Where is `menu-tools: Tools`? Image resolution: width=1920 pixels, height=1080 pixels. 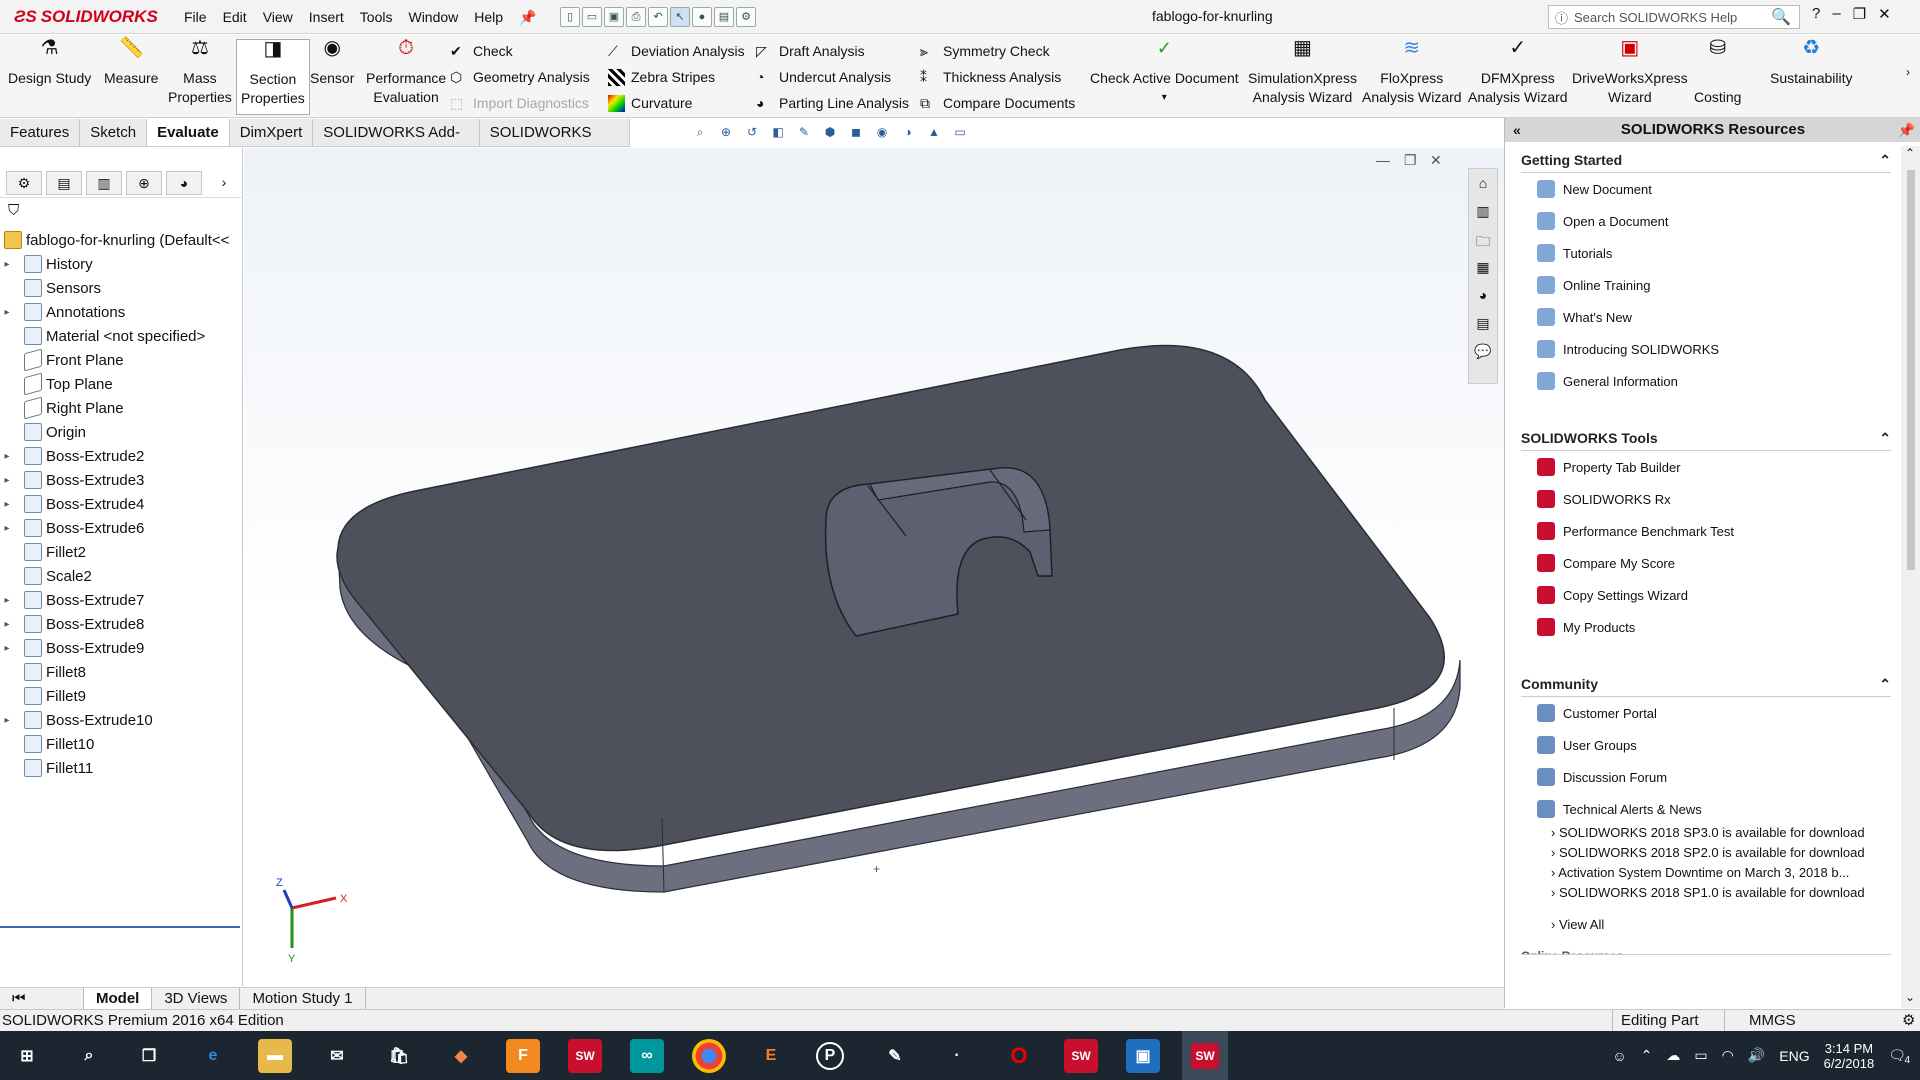 menu-tools: Tools is located at coordinates (376, 17).